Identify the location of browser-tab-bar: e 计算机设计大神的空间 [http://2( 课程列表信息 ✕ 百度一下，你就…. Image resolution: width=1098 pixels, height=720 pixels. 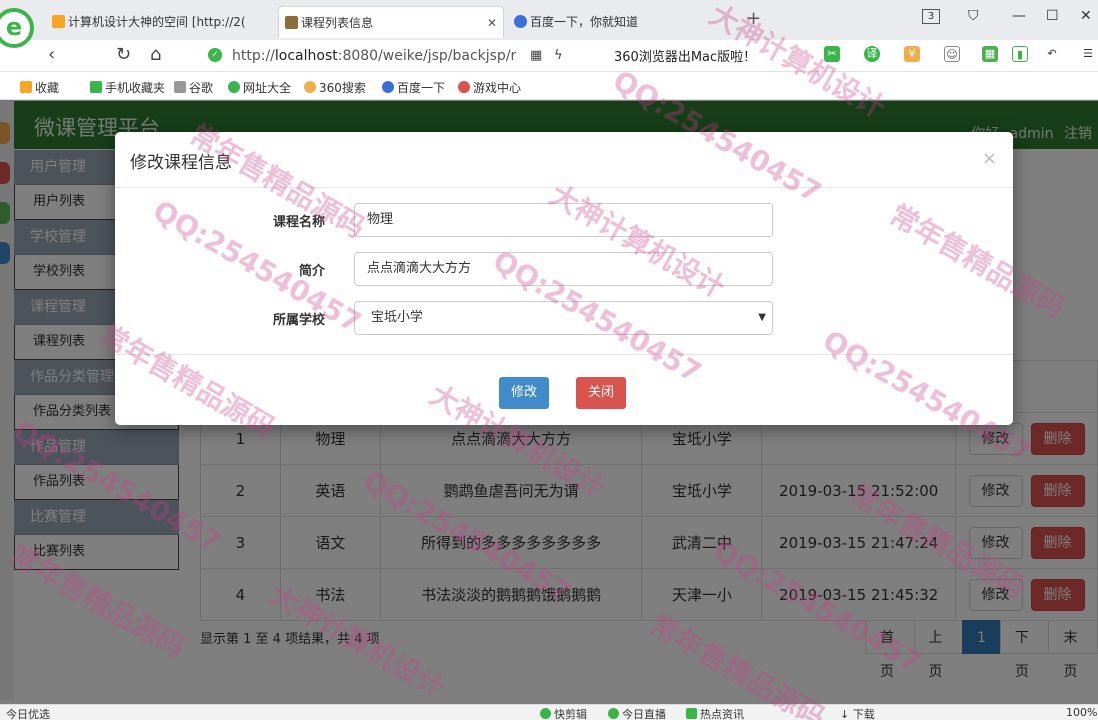
(549, 24).